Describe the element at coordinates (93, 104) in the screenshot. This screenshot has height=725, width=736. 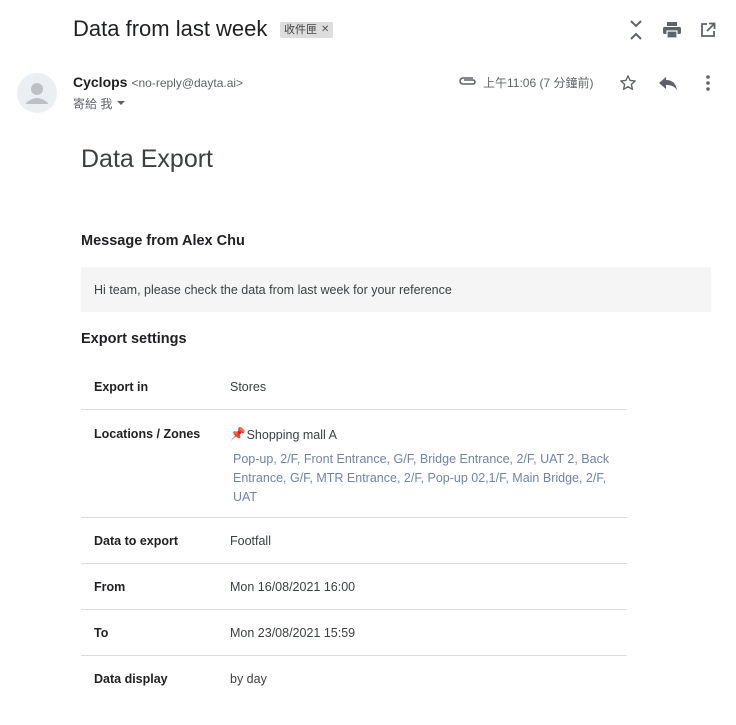
I see `recipient-text: 寄給 我` at that location.